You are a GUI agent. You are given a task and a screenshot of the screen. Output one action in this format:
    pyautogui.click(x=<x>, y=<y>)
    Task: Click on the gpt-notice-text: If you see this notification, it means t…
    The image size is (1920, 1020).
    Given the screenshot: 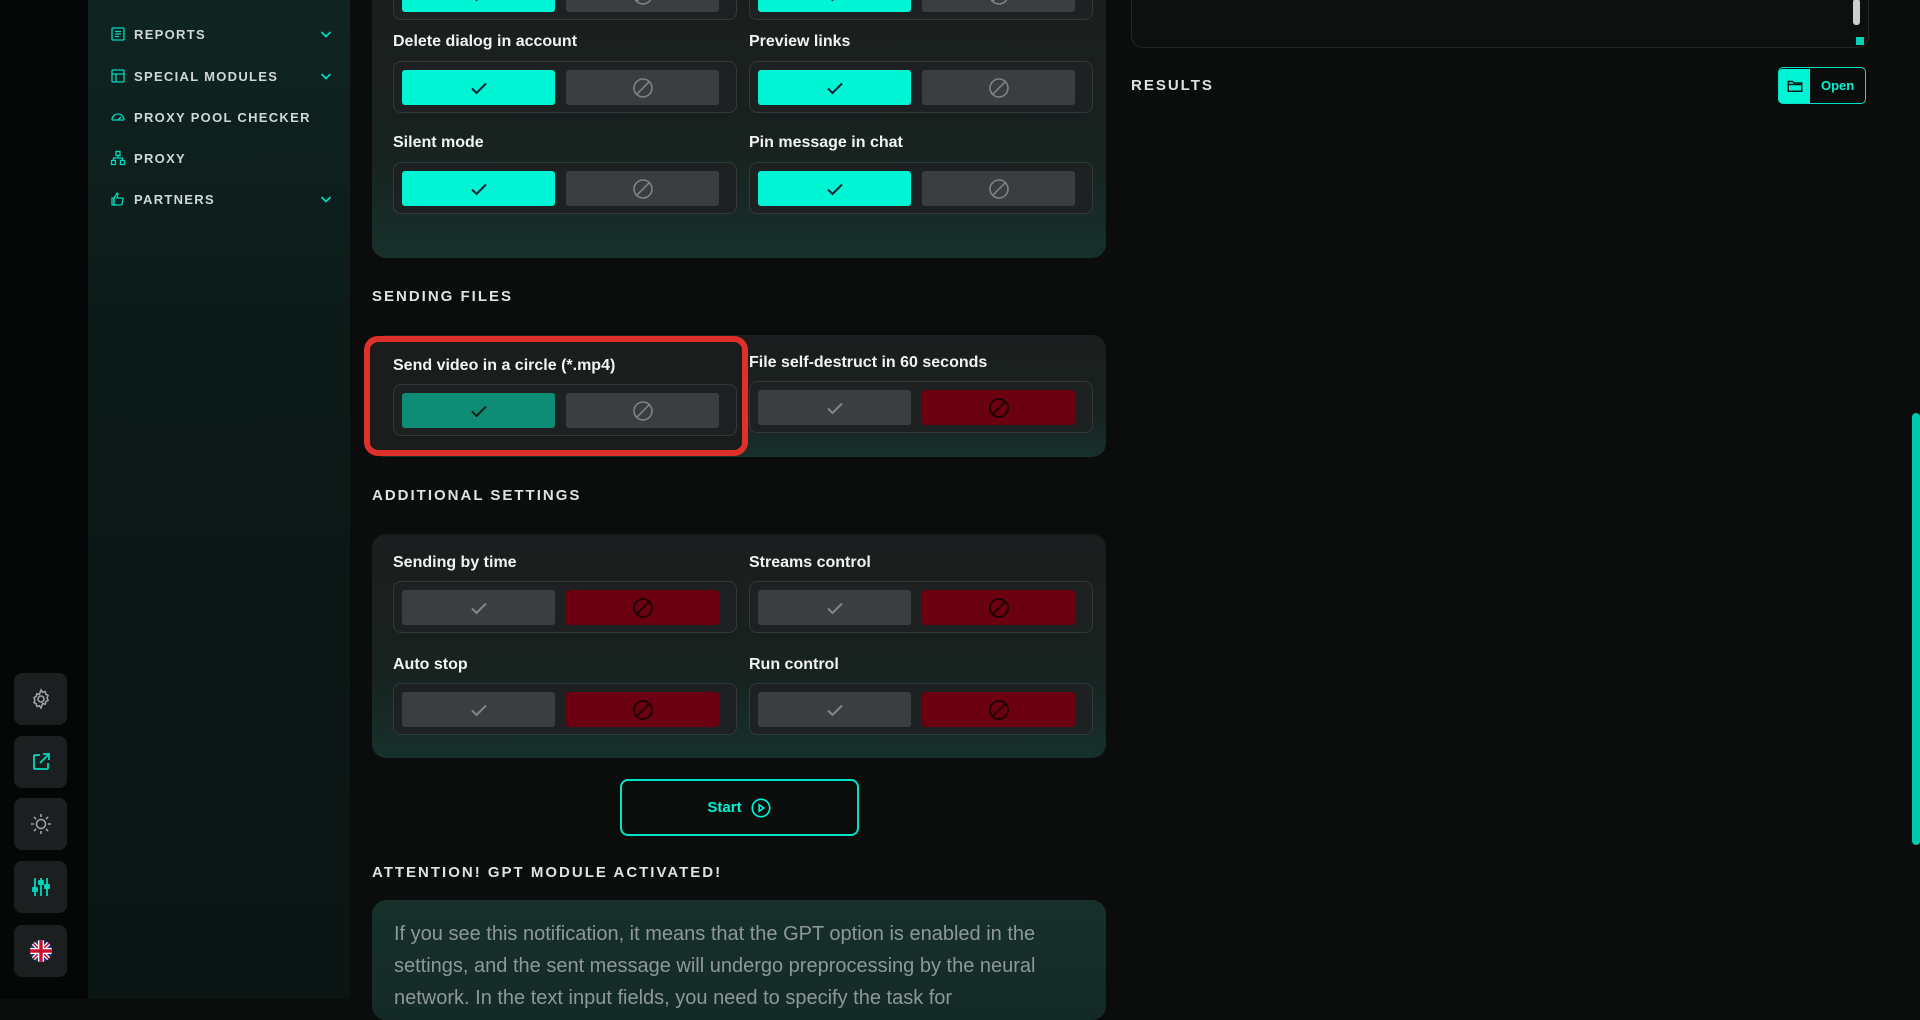 What is the action you would take?
    pyautogui.click(x=715, y=966)
    